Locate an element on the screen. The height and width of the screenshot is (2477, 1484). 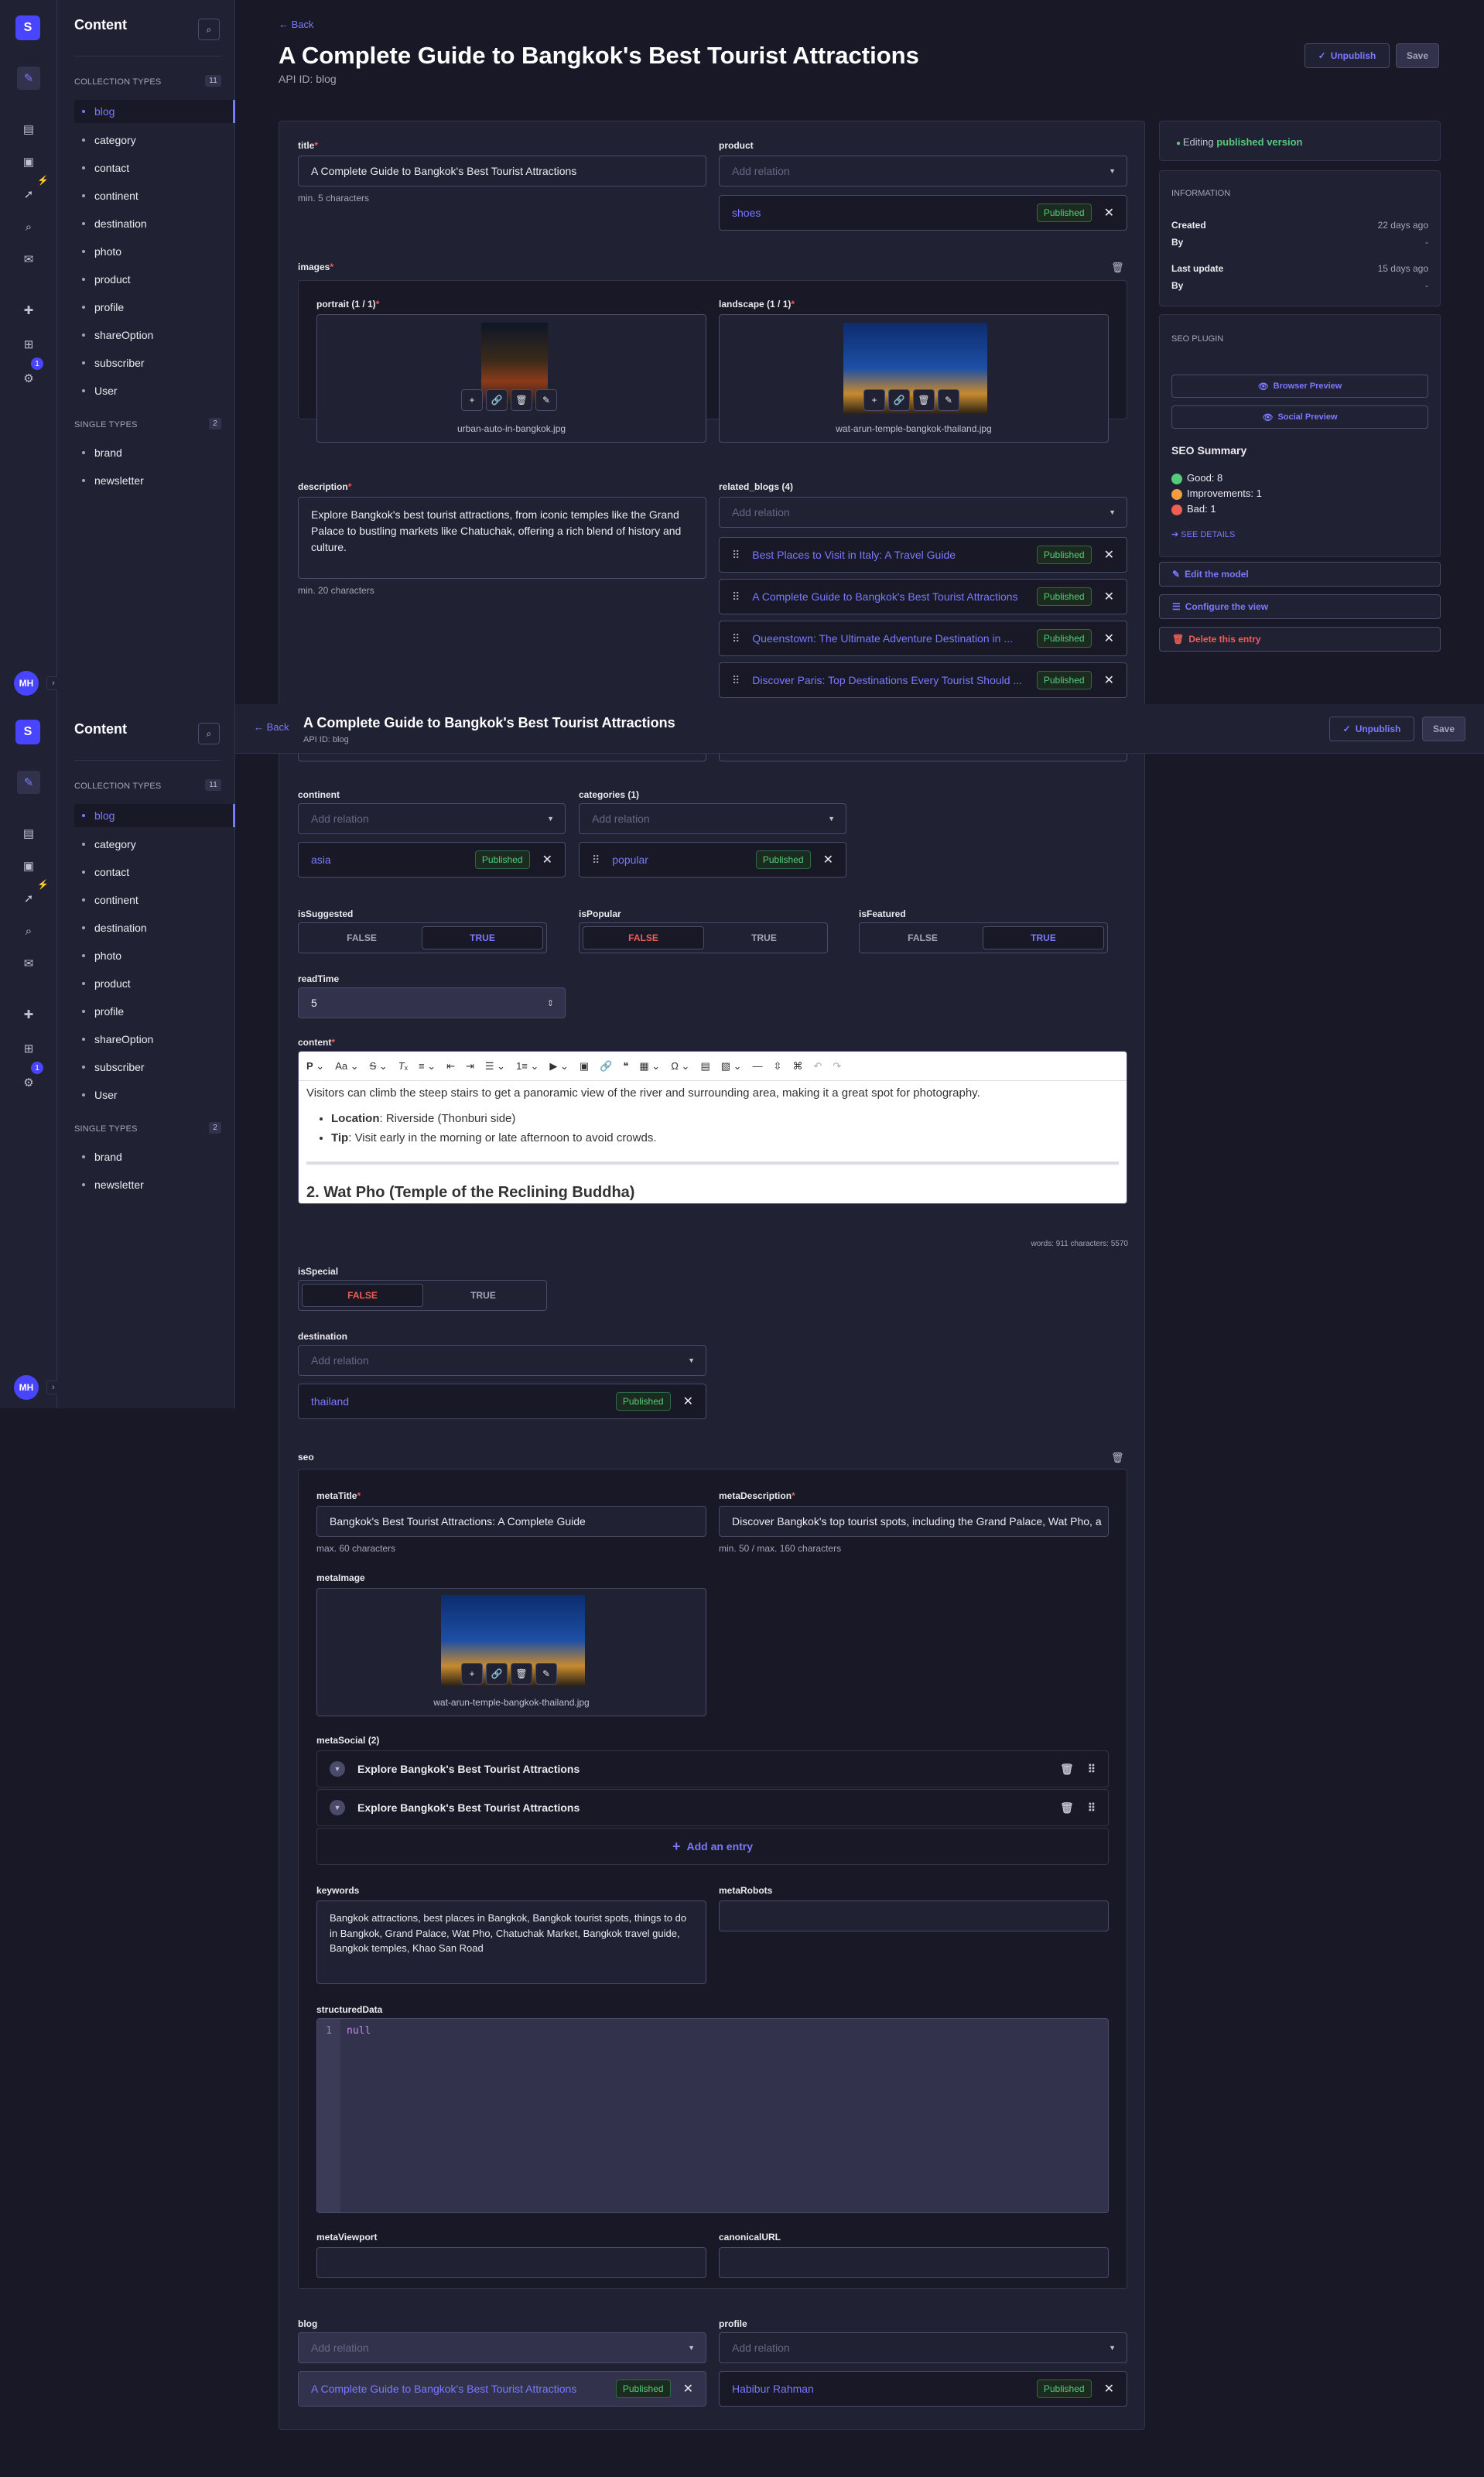
ispopular-toggle: FALSE TRUE is located at coordinates (704, 937).